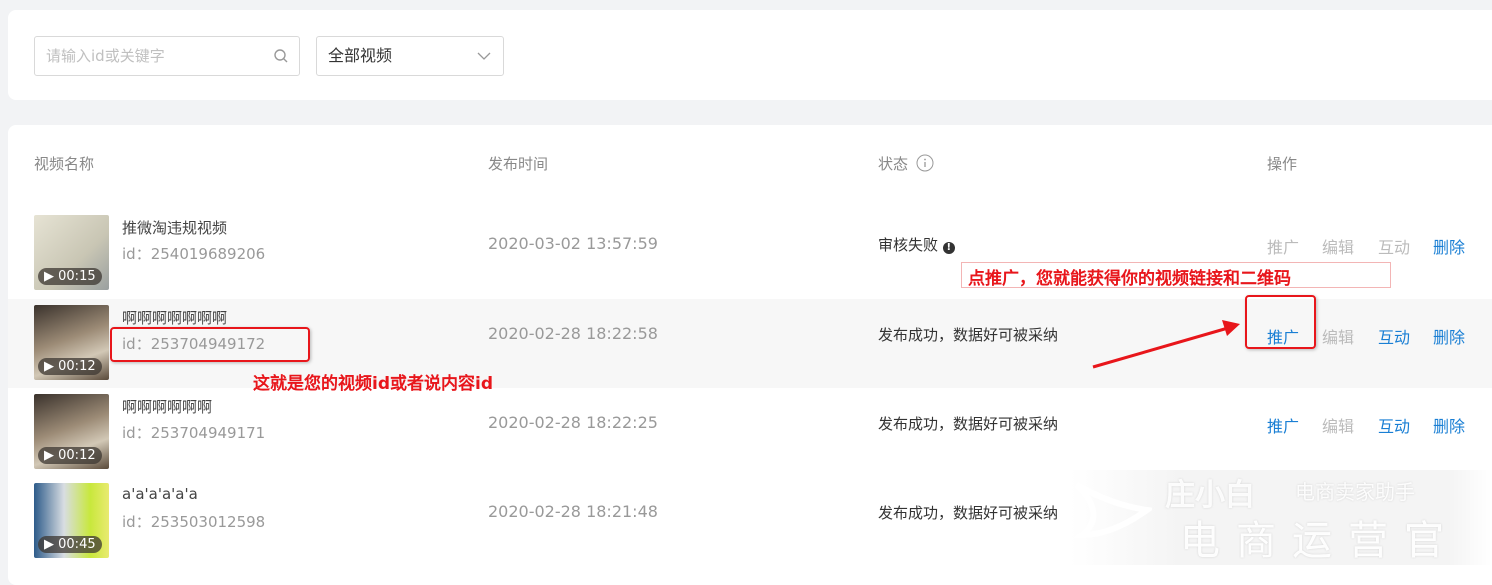  I want to click on watermark: 庄小白 电商卖家助手 电商运营官, so click(1281, 517).